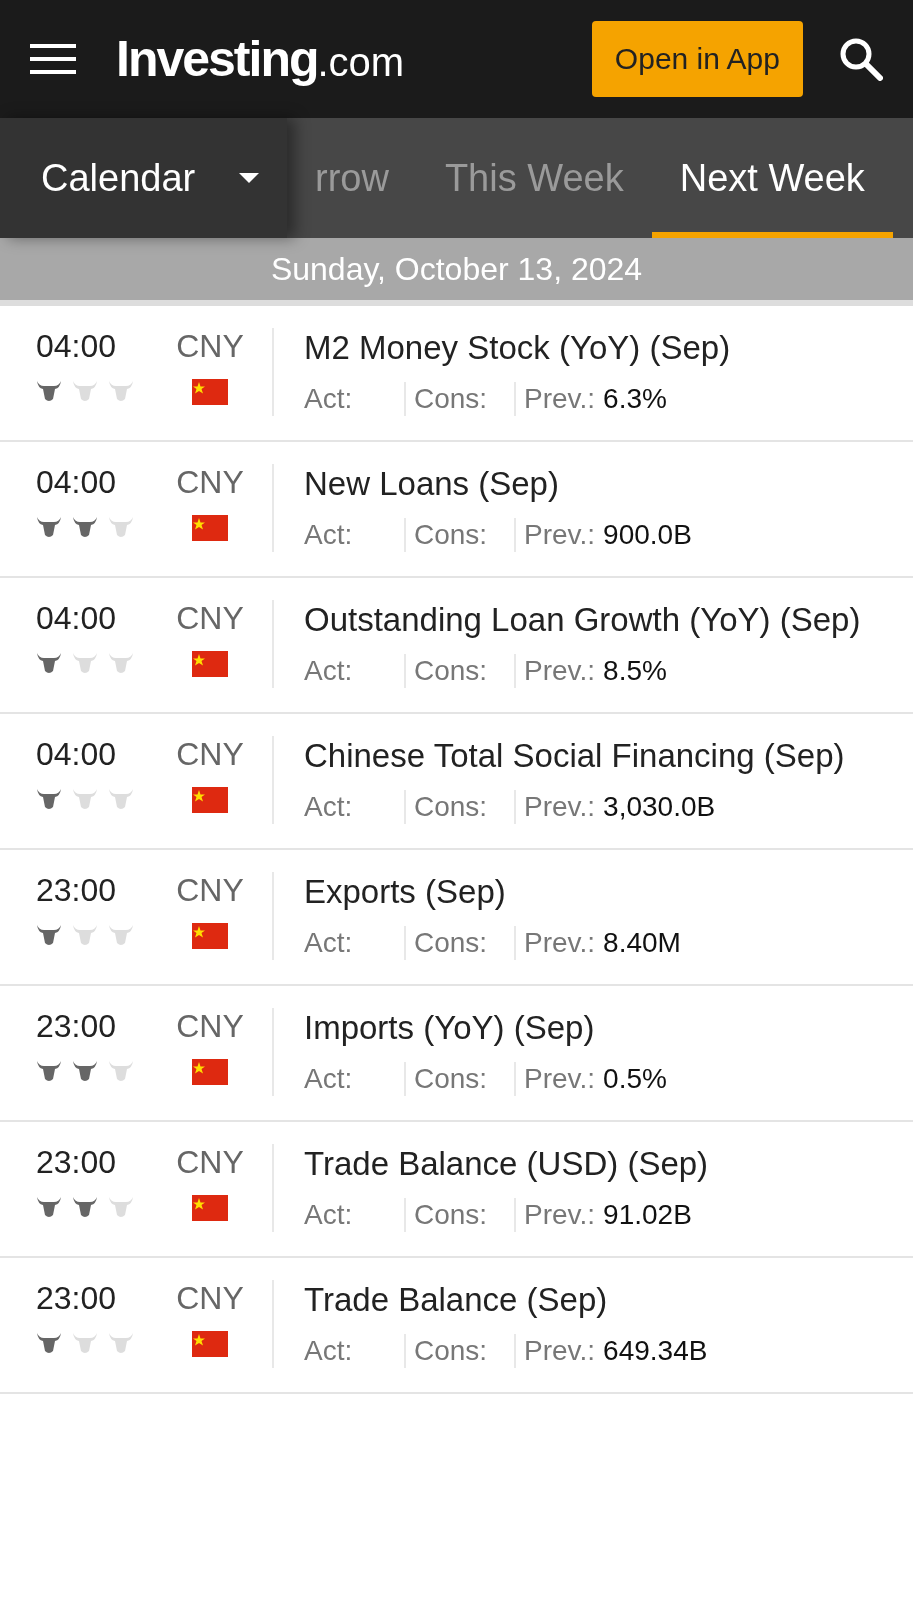  I want to click on event-row: 04:00 CNY New Loans (Sep) Act: Cons: Prev.: 900.0B, so click(456, 510).